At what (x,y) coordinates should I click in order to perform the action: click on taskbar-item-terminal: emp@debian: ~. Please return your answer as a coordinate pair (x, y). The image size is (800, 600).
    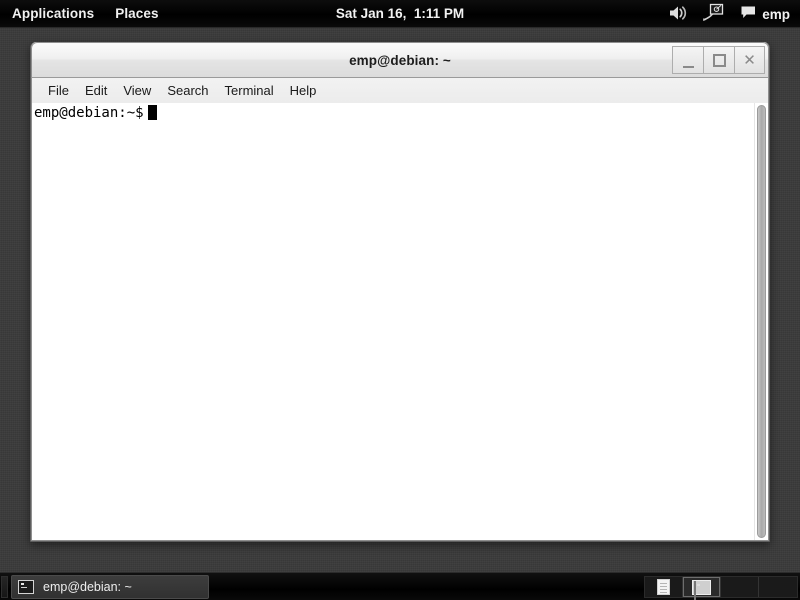
    Looking at the image, I should click on (110, 586).